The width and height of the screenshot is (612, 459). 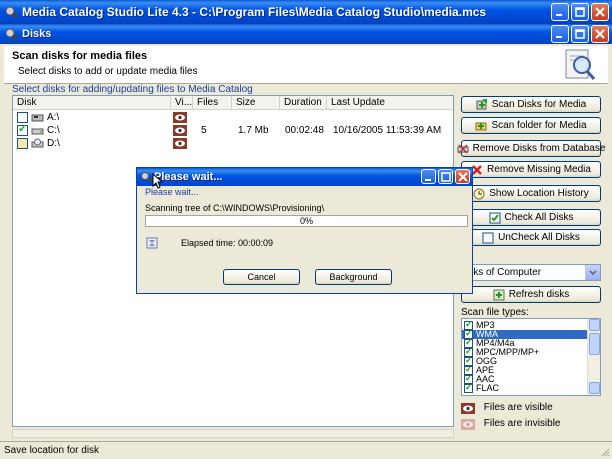 What do you see at coordinates (539, 169) in the screenshot?
I see `remove-missing-label: Remove Missing Media` at bounding box center [539, 169].